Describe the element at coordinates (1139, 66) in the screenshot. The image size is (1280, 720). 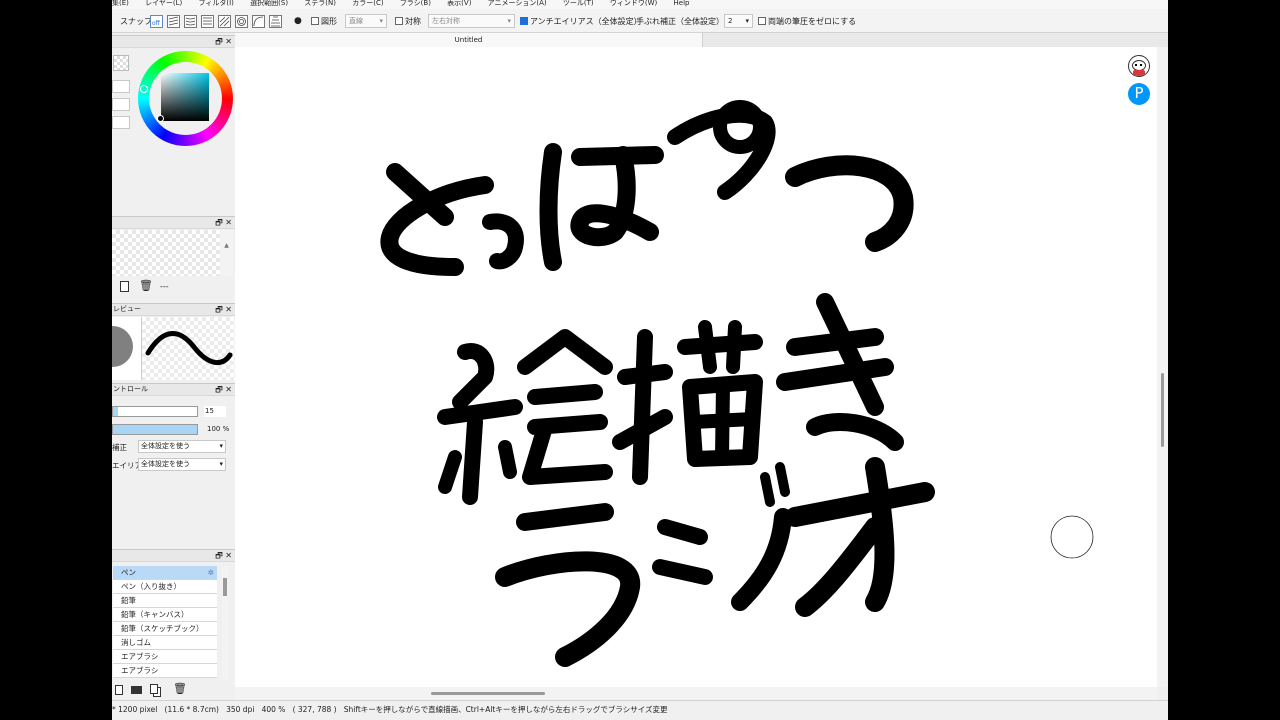
I see `user-avatar-icon` at that location.